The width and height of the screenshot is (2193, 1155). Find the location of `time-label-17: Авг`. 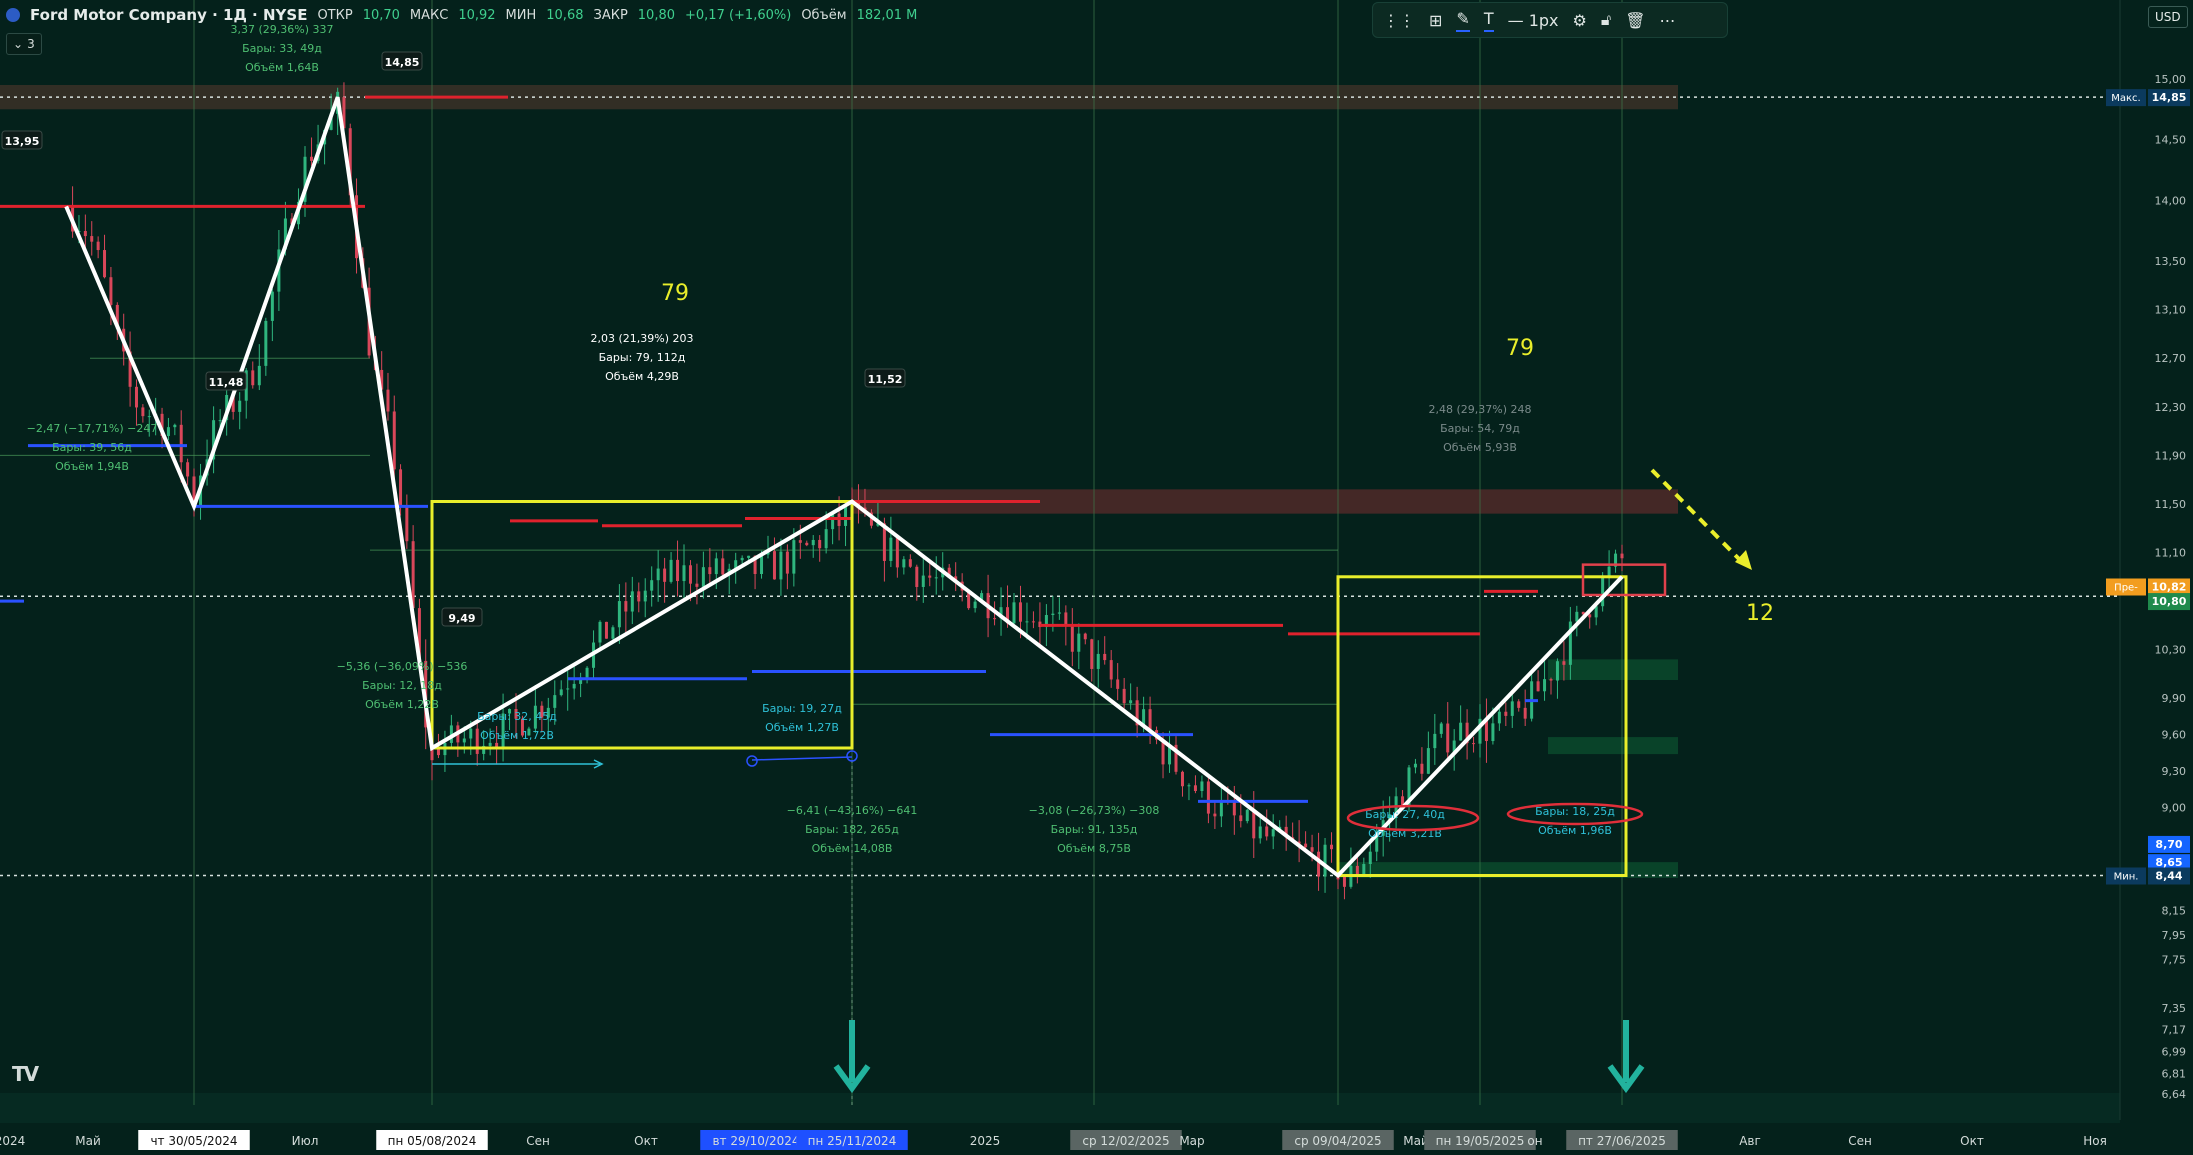

time-label-17: Авг is located at coordinates (1750, 1141).